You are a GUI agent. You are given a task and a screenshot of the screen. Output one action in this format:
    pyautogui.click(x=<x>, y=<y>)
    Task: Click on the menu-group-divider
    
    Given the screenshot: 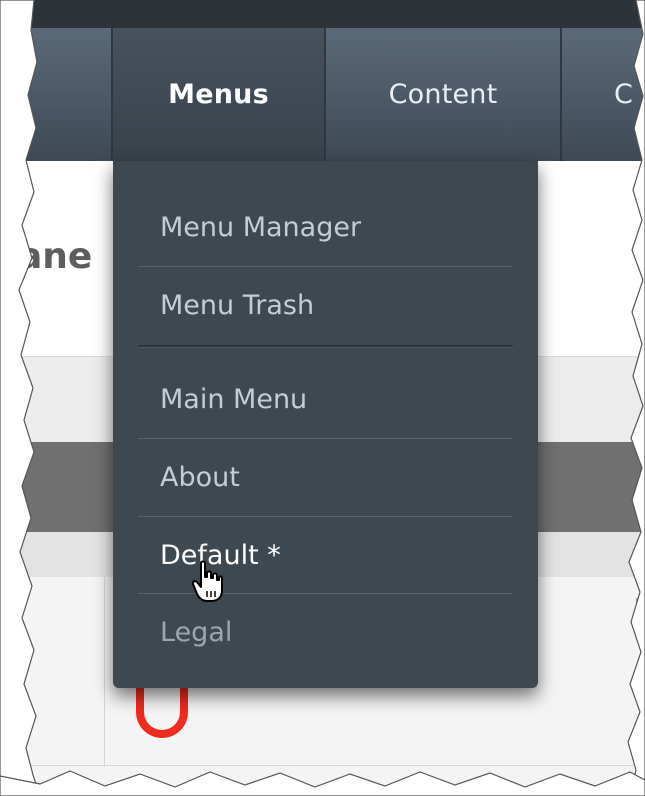 What is the action you would take?
    pyautogui.click(x=325, y=346)
    